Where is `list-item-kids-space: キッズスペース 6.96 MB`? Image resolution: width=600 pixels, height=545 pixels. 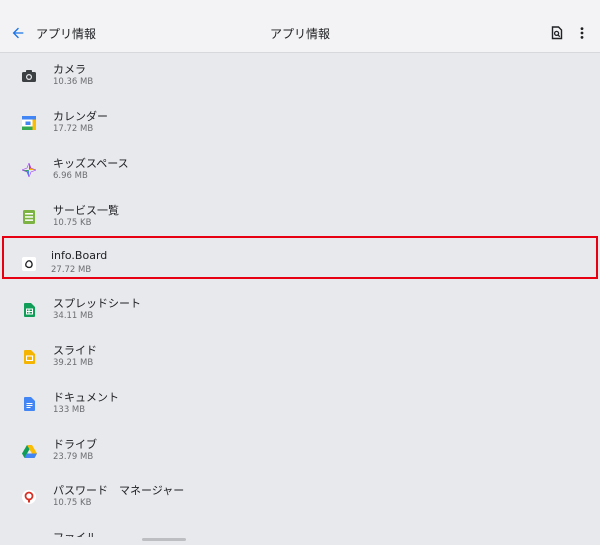 list-item-kids-space: キッズスペース 6.96 MB is located at coordinates (300, 174).